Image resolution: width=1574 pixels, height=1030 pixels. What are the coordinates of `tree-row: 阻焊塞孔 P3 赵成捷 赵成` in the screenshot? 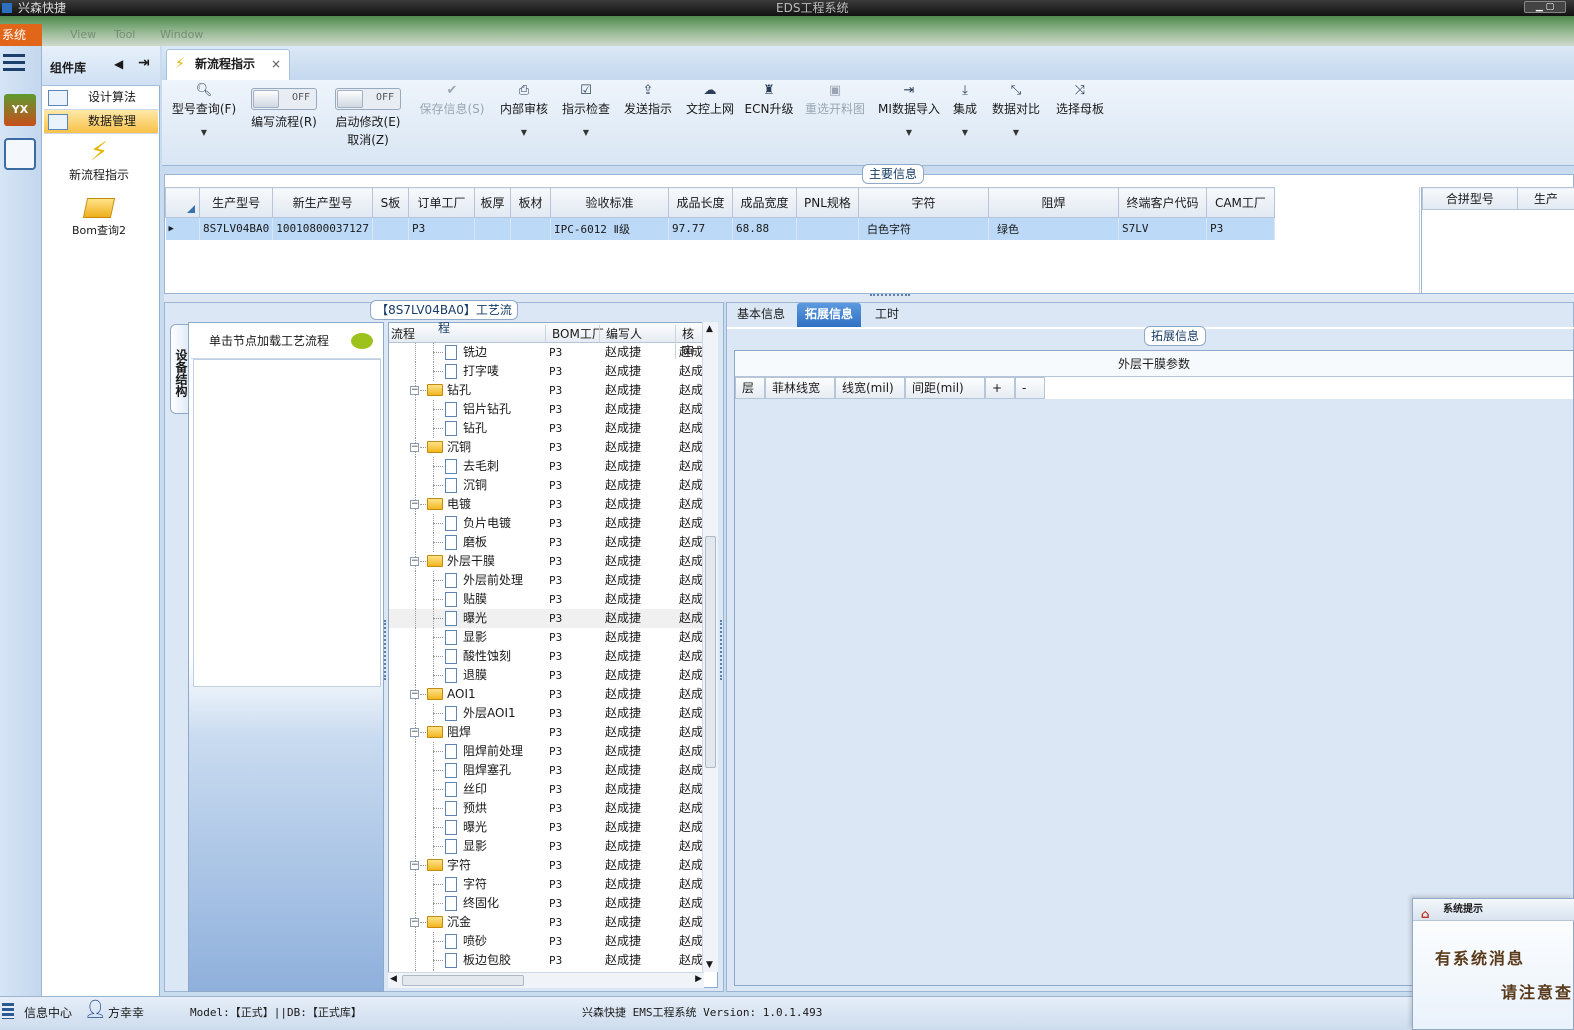 It's located at (547, 770).